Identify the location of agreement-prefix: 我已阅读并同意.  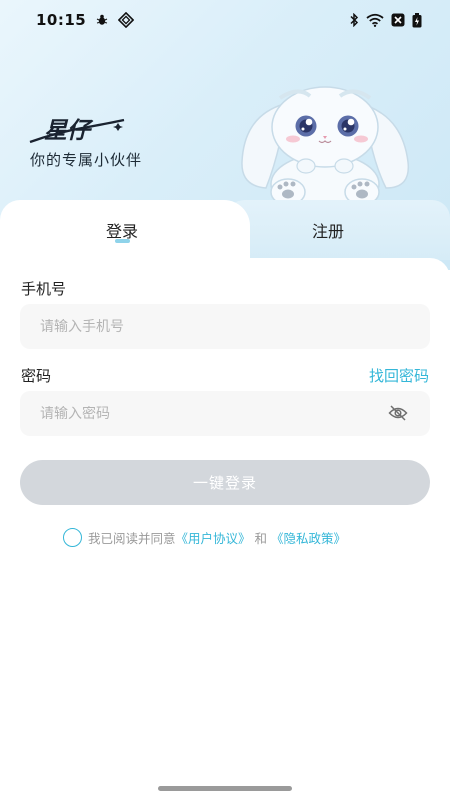
(132, 538).